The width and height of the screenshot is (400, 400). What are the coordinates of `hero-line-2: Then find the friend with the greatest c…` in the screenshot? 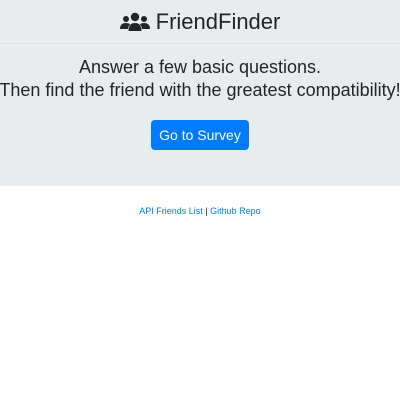 It's located at (200, 90).